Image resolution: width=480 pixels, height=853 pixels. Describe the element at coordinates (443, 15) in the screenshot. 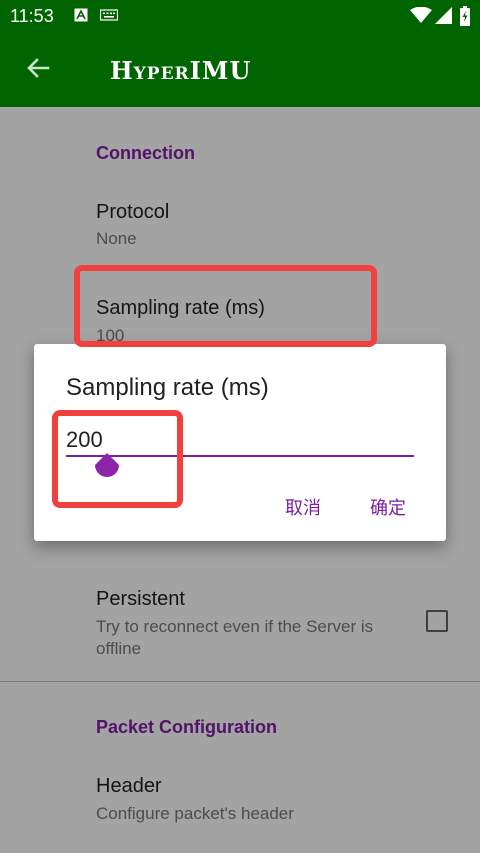

I see `signal-icon` at that location.